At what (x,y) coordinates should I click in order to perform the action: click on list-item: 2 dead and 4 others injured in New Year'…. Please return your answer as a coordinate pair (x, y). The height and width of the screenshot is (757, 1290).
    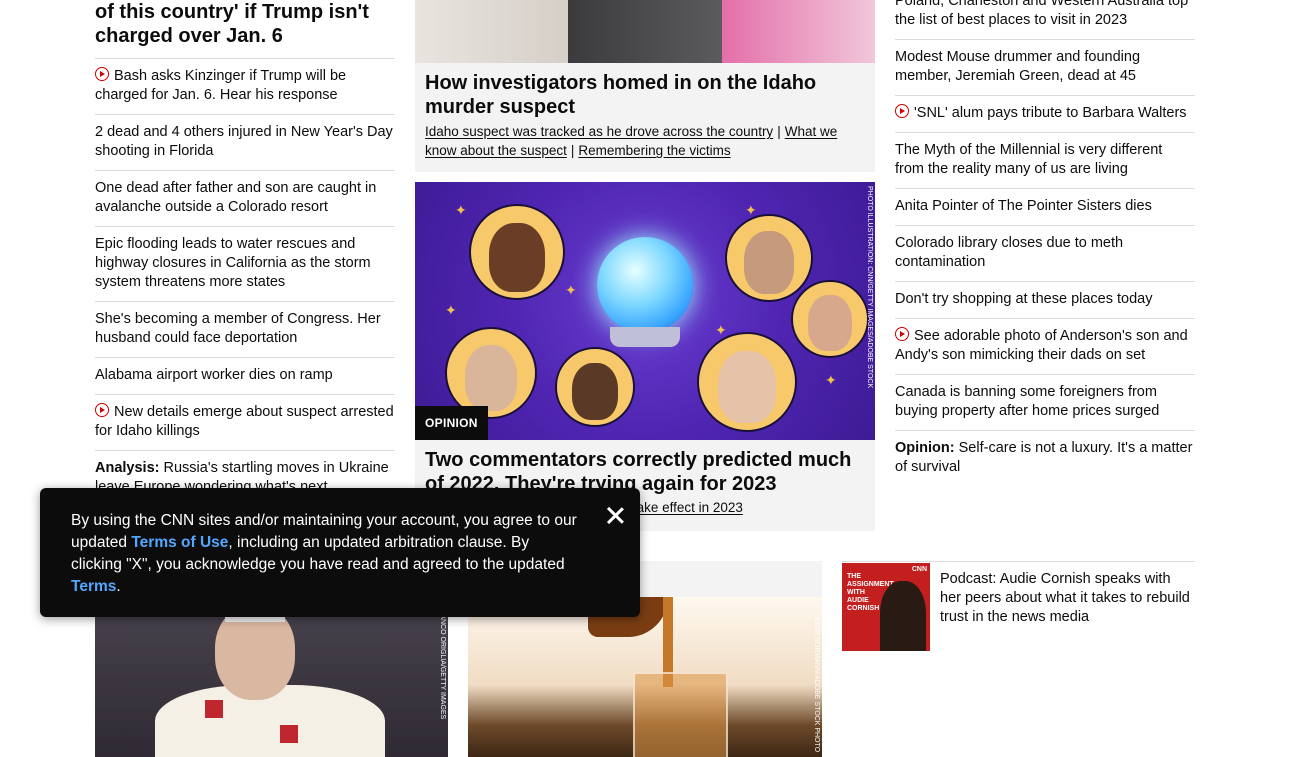
    Looking at the image, I should click on (245, 142).